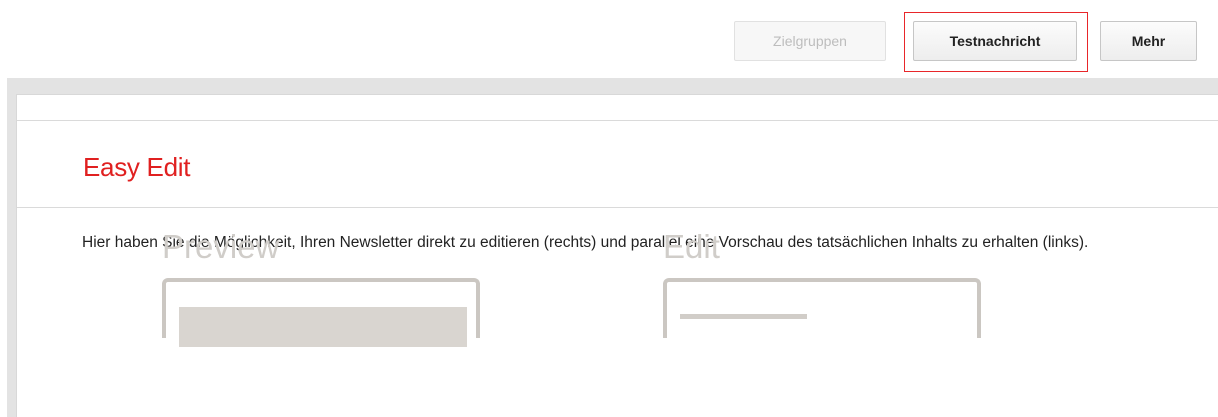 Image resolution: width=1218 pixels, height=417 pixels. I want to click on preview-content-block, so click(323, 327).